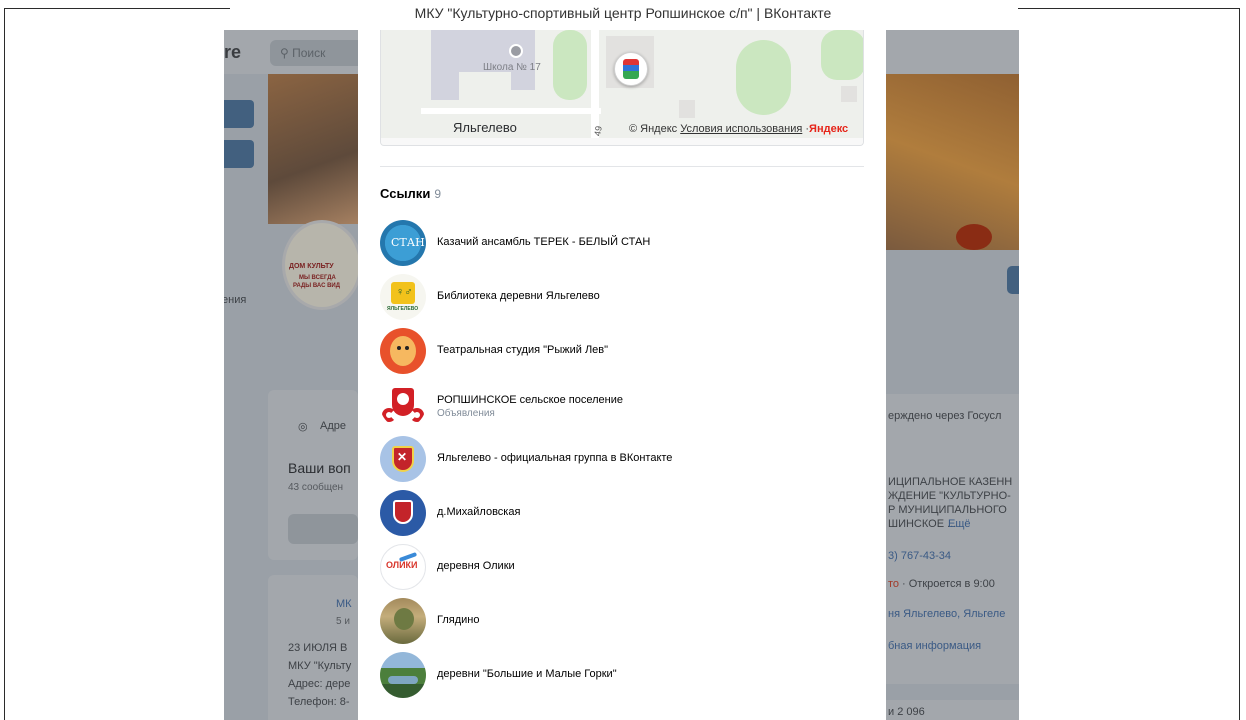 This screenshot has height=720, width=1246. I want to click on link-name: деревня Олики, so click(476, 566).